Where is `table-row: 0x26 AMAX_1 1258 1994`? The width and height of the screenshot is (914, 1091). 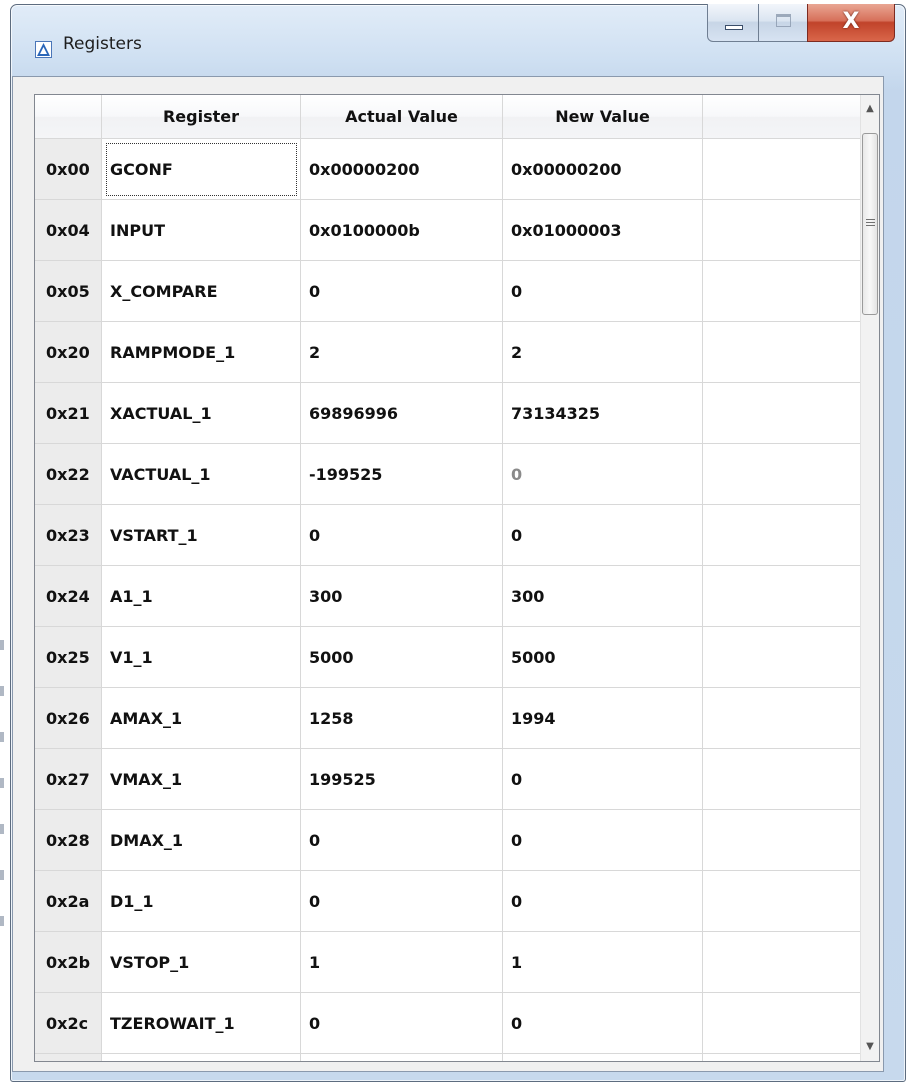 table-row: 0x26 AMAX_1 1258 1994 is located at coordinates (447, 718).